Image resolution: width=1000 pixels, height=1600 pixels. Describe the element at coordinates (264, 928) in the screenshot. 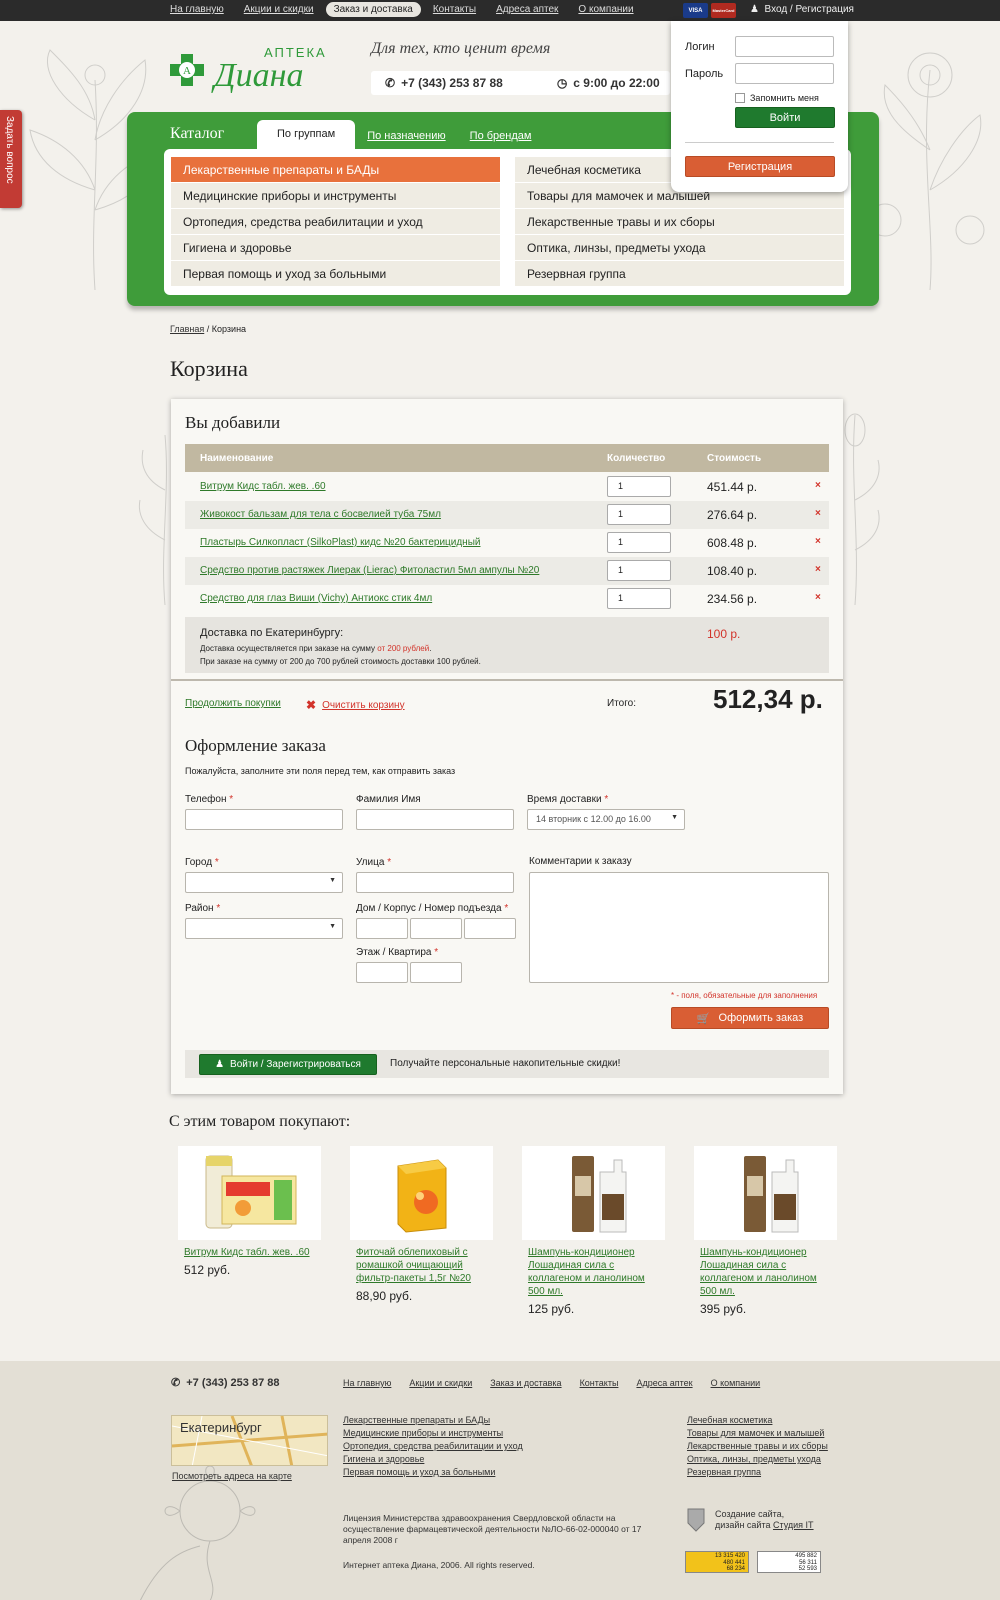

I see `district-select: ▼` at that location.